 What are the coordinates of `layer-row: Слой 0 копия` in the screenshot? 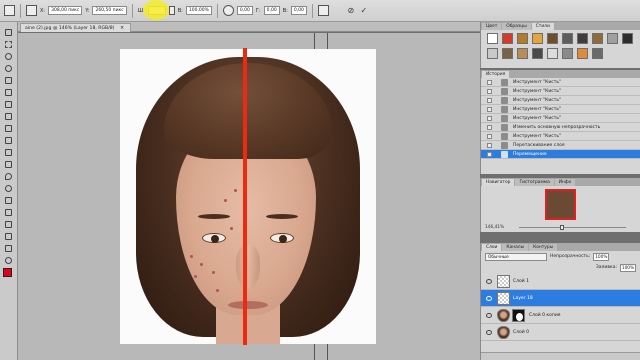 It's located at (560, 315).